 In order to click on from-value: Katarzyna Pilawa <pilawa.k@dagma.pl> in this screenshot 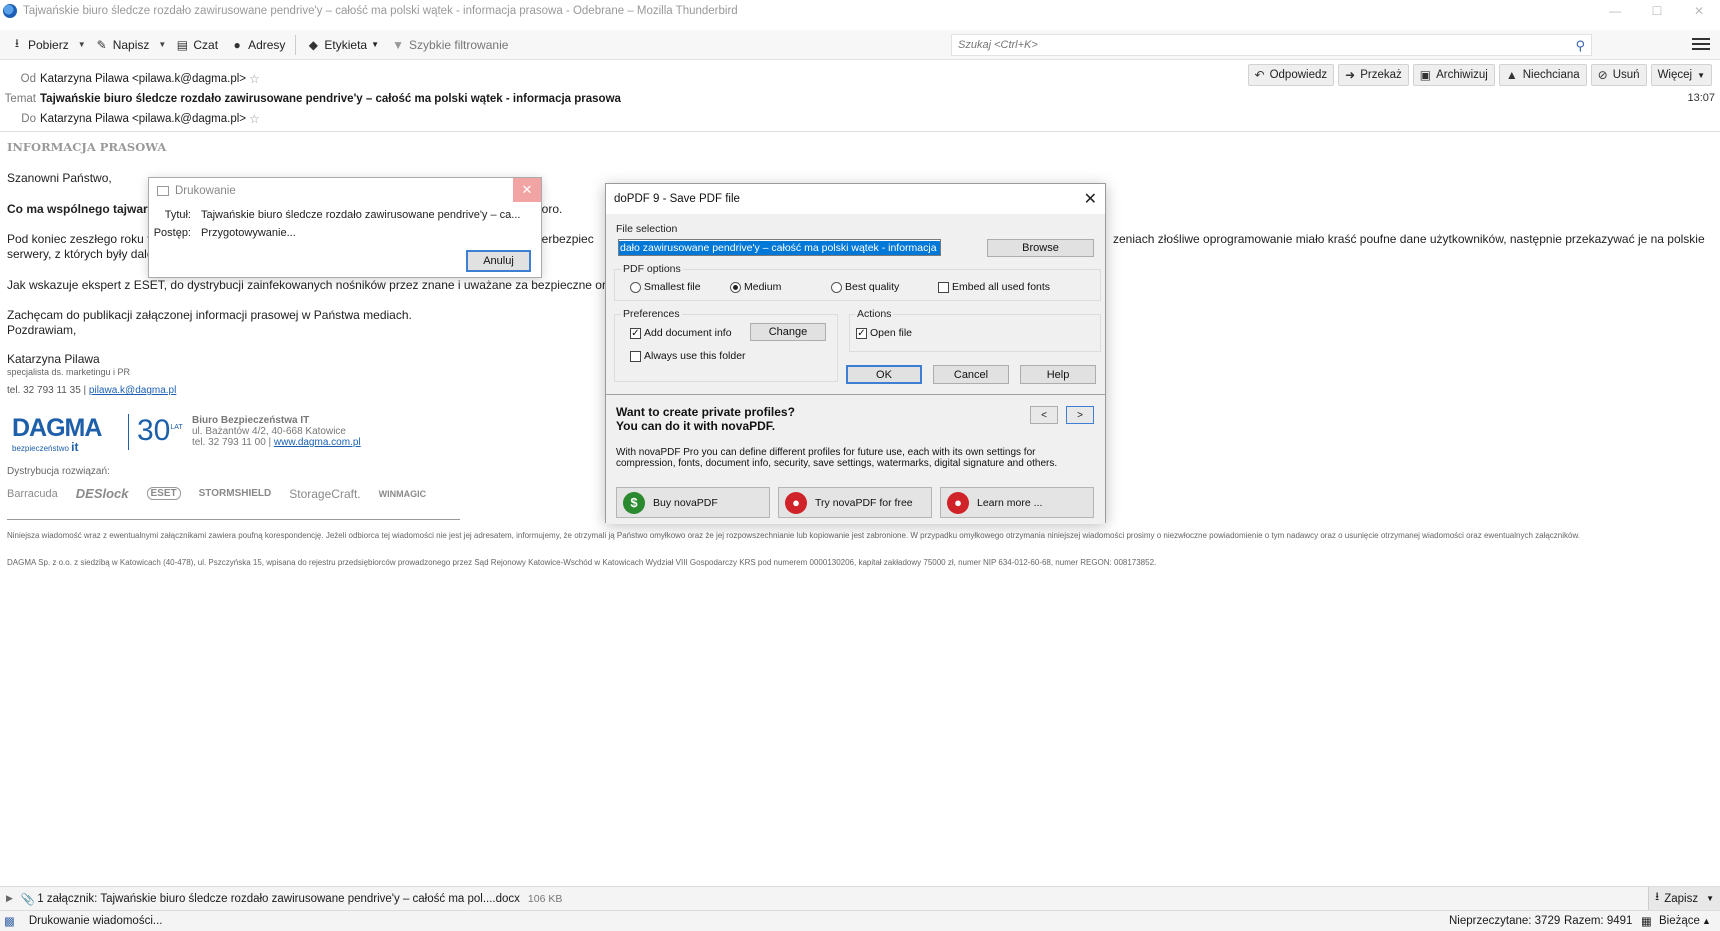, I will do `click(143, 79)`.